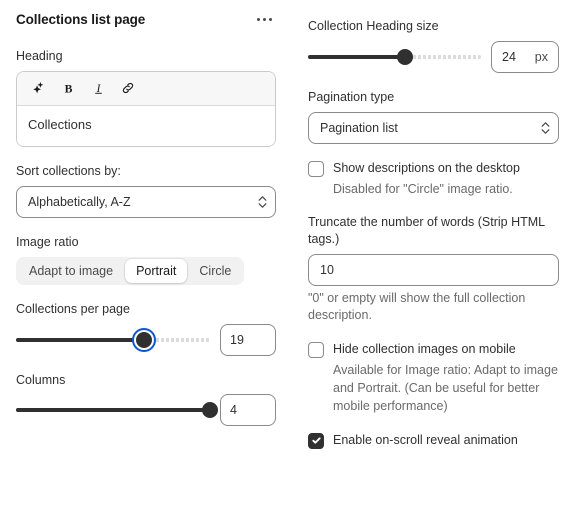 This screenshot has height=521, width=573. I want to click on pagination-type-select: Pagination list, so click(433, 127).